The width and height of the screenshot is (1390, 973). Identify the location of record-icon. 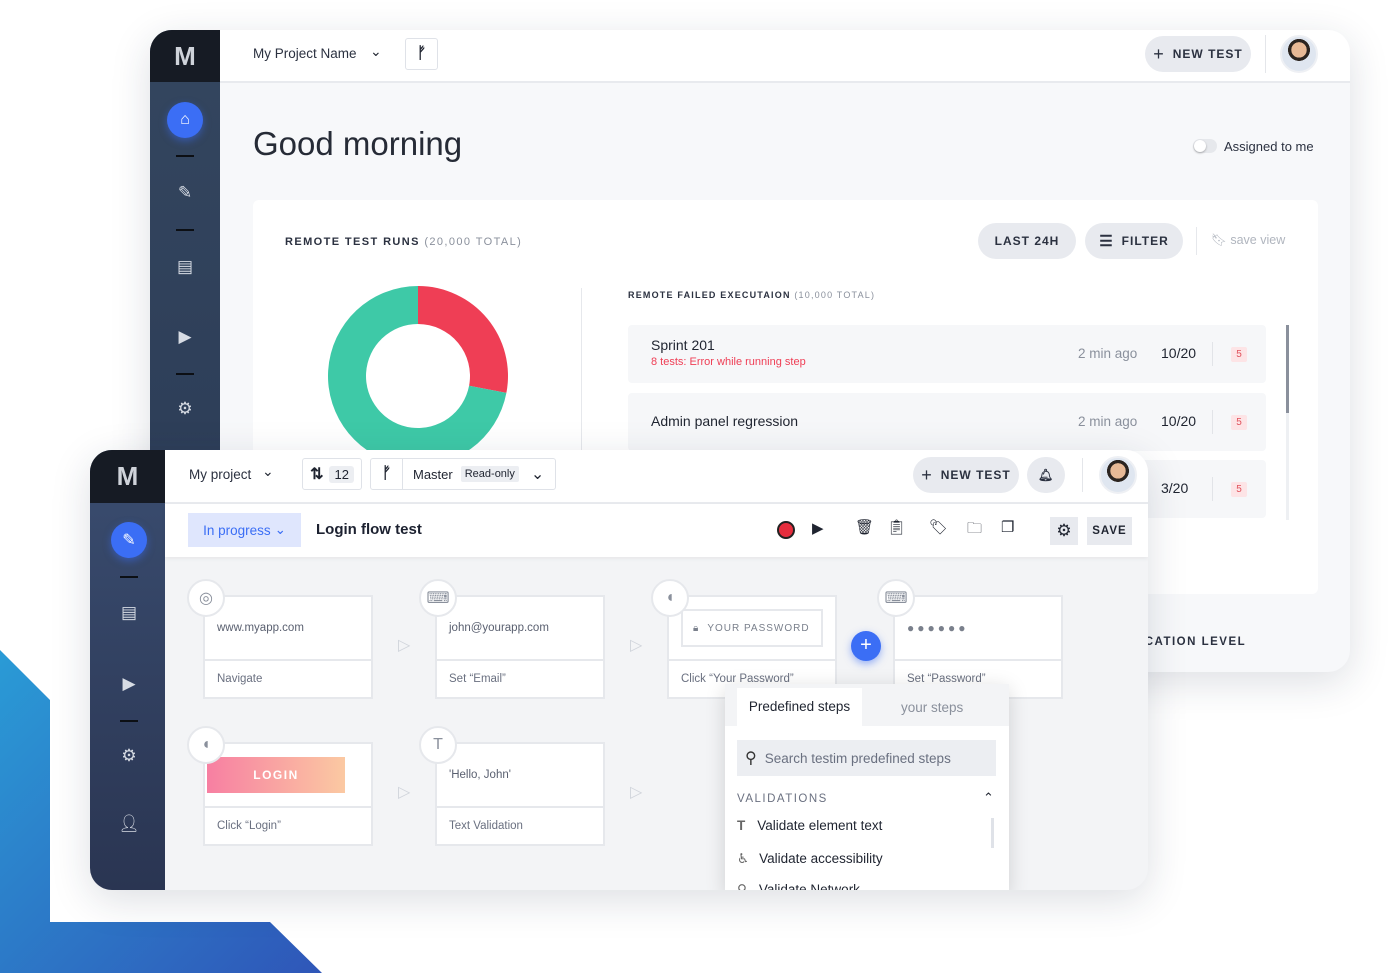
(786, 530).